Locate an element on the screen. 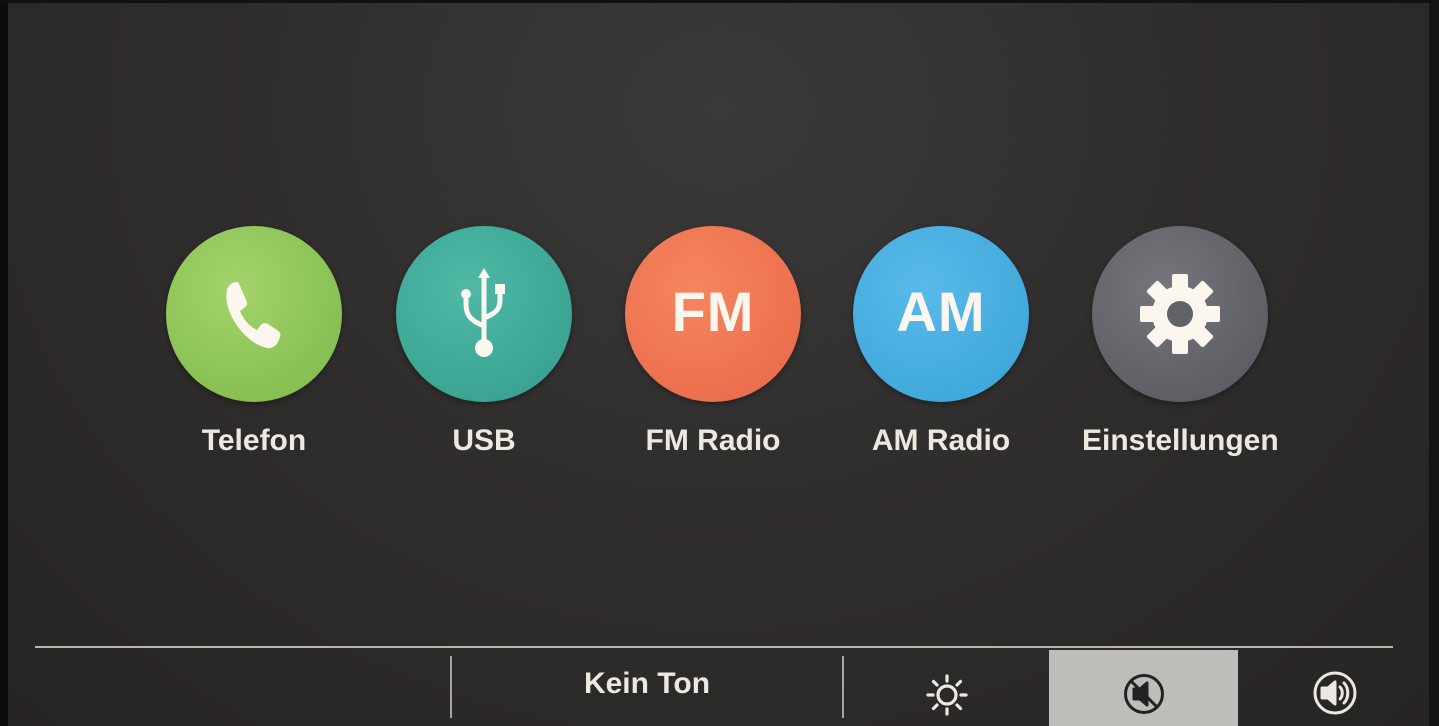 This screenshot has height=726, width=1439. app-usb: USB is located at coordinates (484, 342).